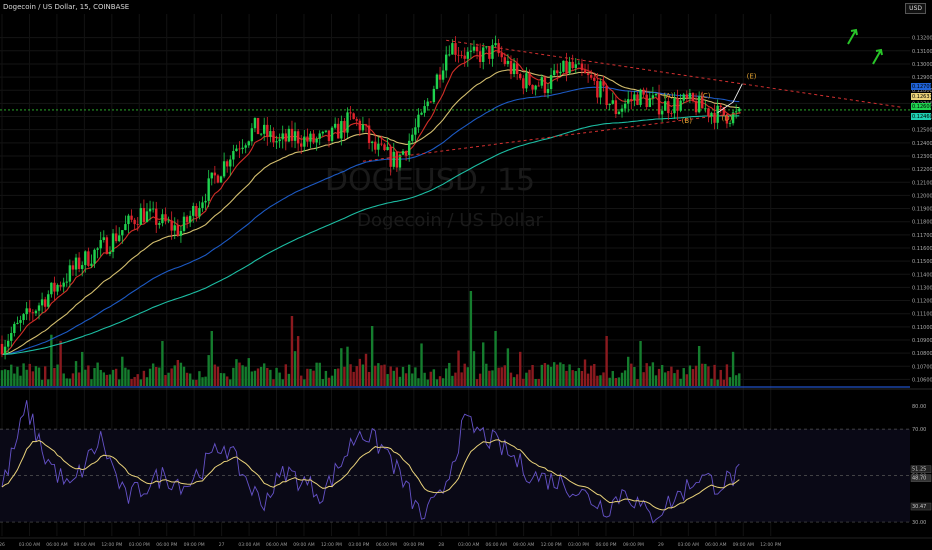 The height and width of the screenshot is (550, 932). What do you see at coordinates (915, 8) in the screenshot?
I see `currency-badge: USD` at bounding box center [915, 8].